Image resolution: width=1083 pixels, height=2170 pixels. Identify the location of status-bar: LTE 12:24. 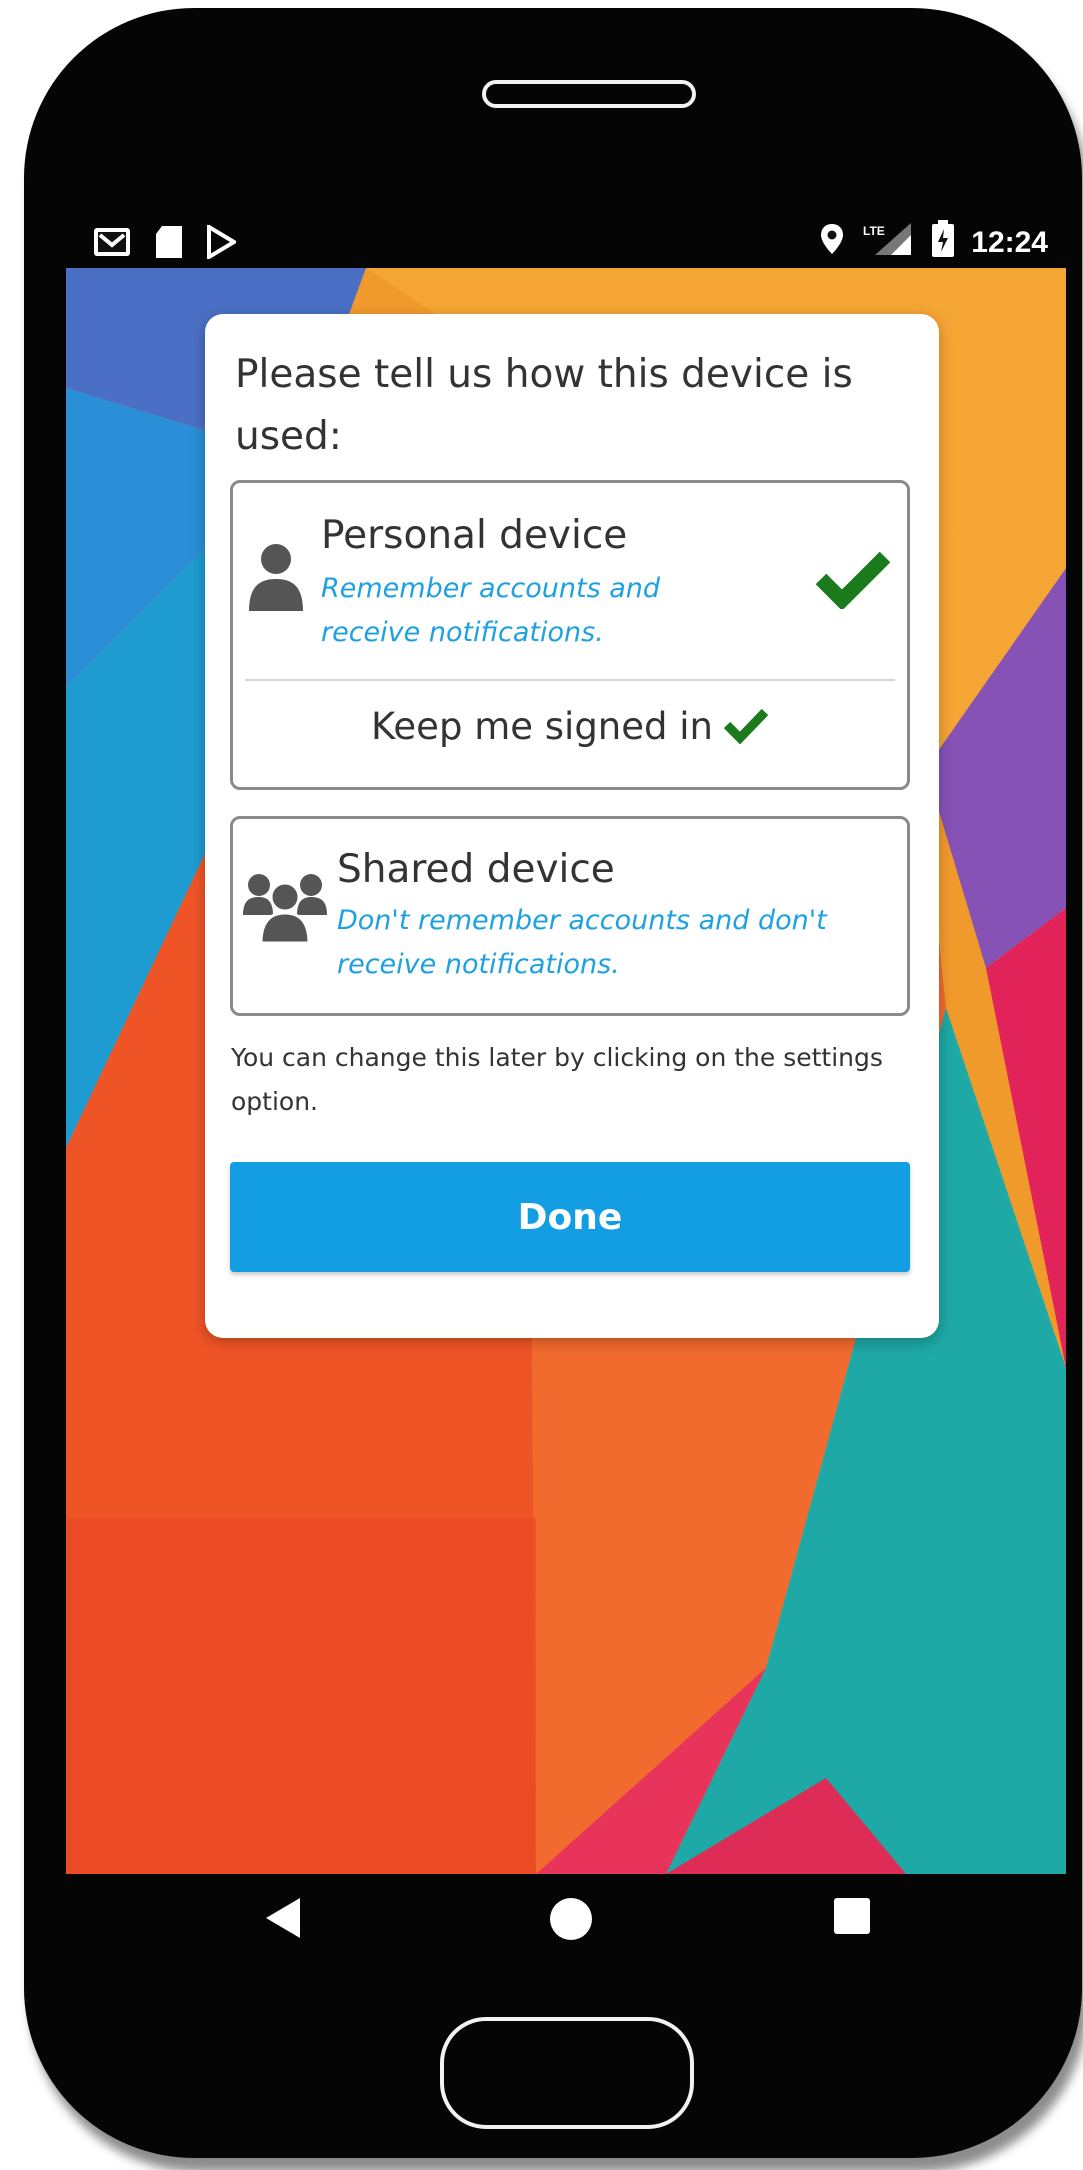
(561, 244).